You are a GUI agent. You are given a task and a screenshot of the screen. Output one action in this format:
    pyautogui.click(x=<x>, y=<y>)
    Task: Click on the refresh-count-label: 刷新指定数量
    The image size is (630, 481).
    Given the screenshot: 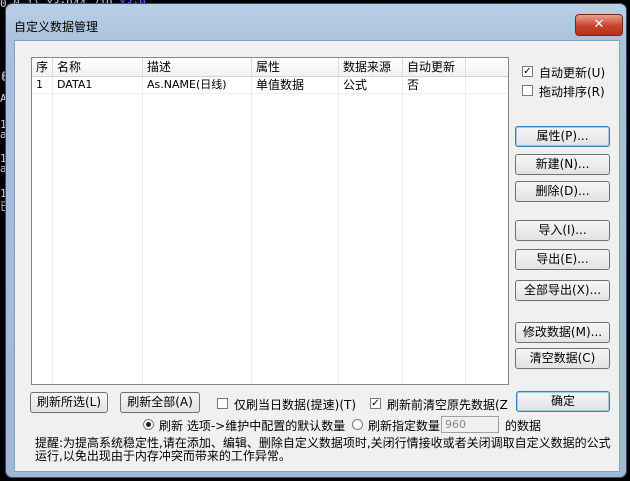 What is the action you would take?
    pyautogui.click(x=404, y=426)
    